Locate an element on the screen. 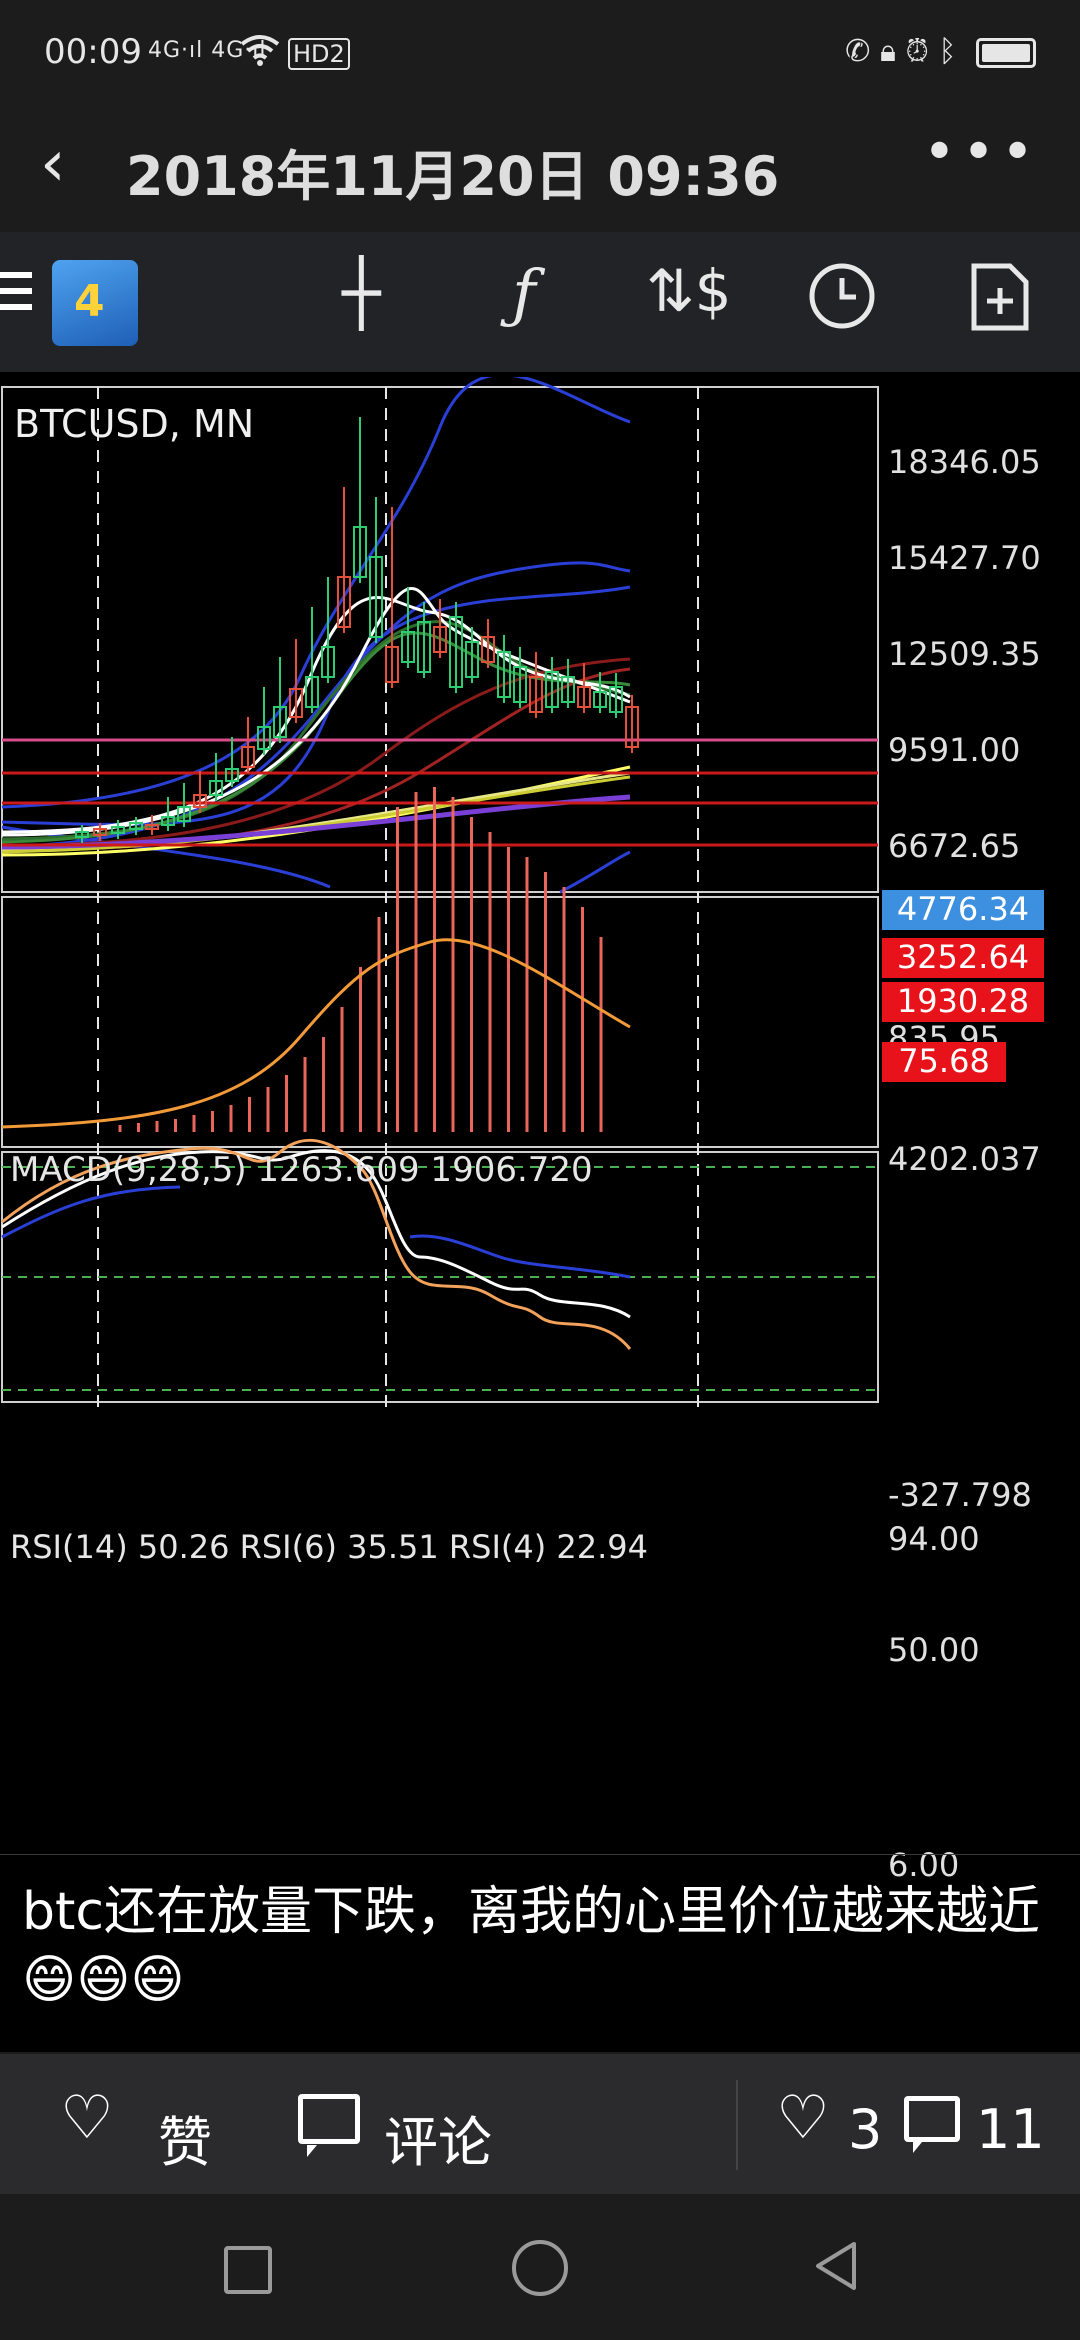  divider-line is located at coordinates (540, 1854).